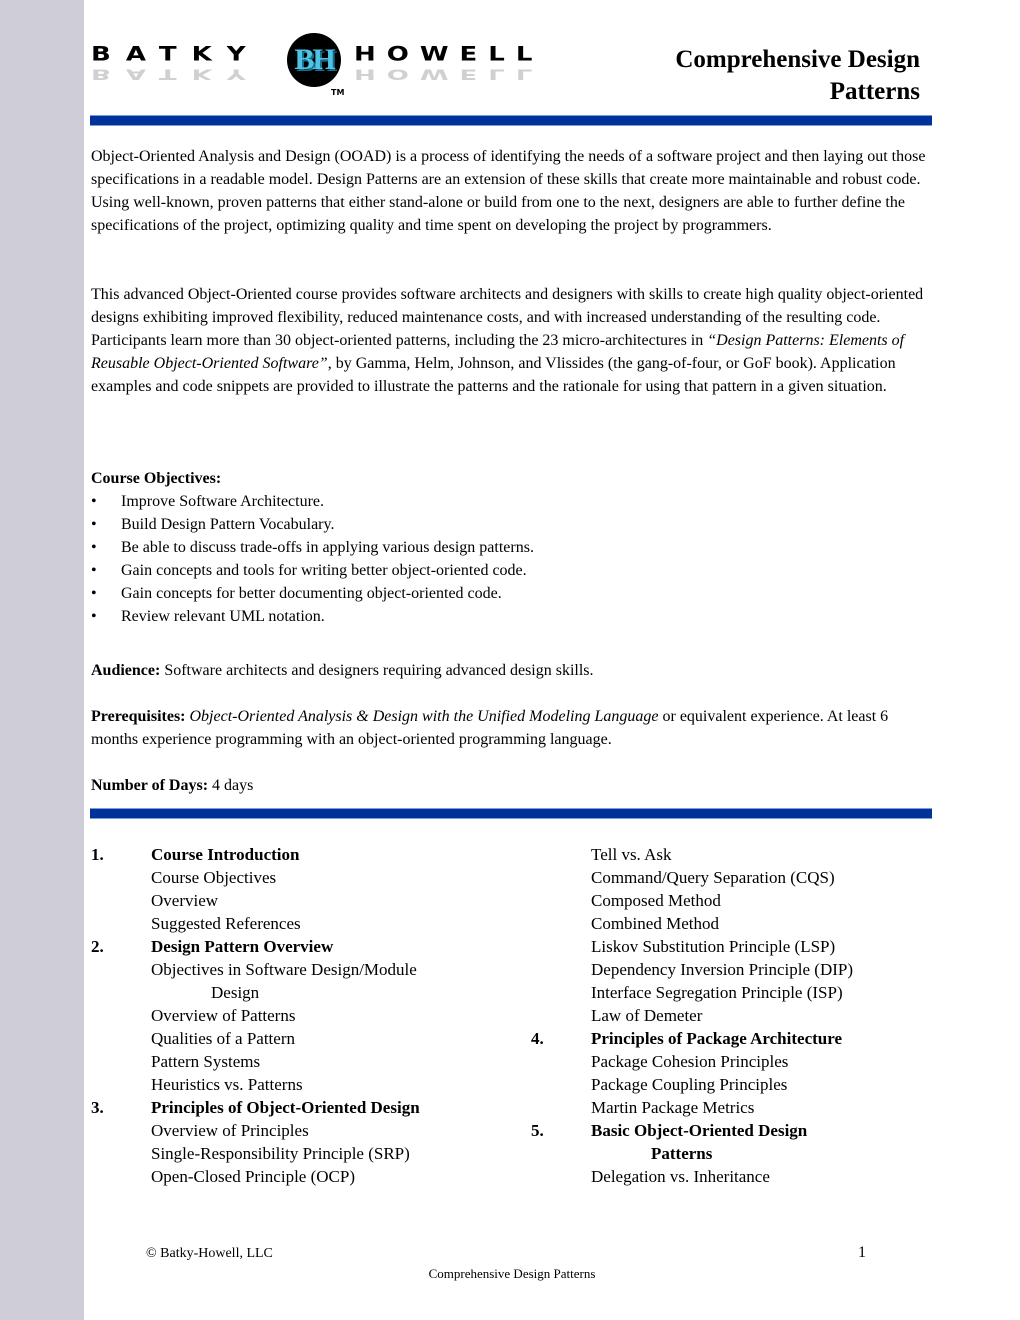 This screenshot has height=1320, width=1020. Describe the element at coordinates (226, 923) in the screenshot. I see `topic-text: Suggested References` at that location.